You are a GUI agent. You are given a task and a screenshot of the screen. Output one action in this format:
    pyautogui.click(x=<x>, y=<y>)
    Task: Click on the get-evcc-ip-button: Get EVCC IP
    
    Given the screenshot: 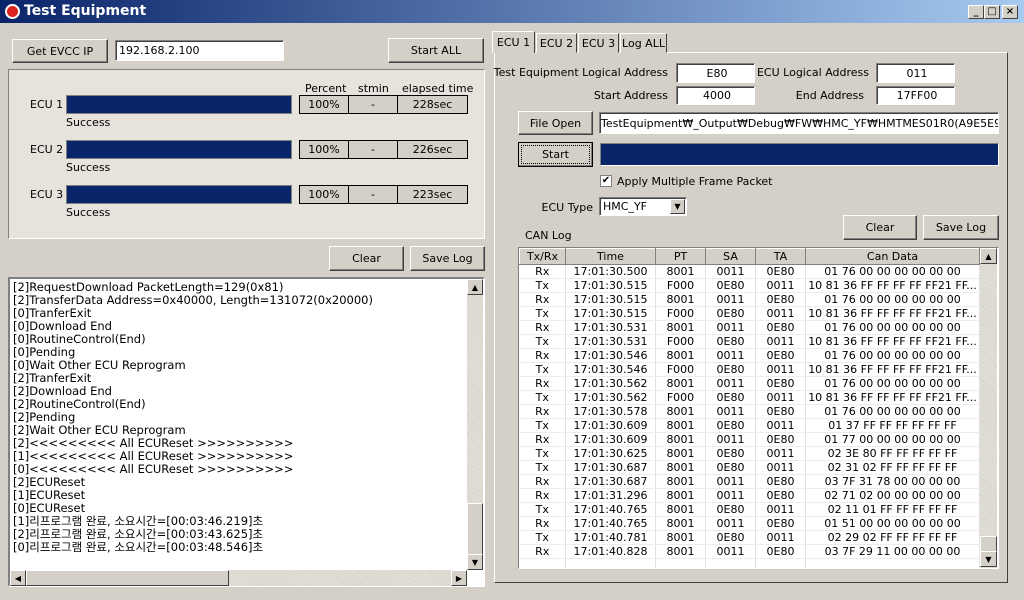 What is the action you would take?
    pyautogui.click(x=60, y=51)
    